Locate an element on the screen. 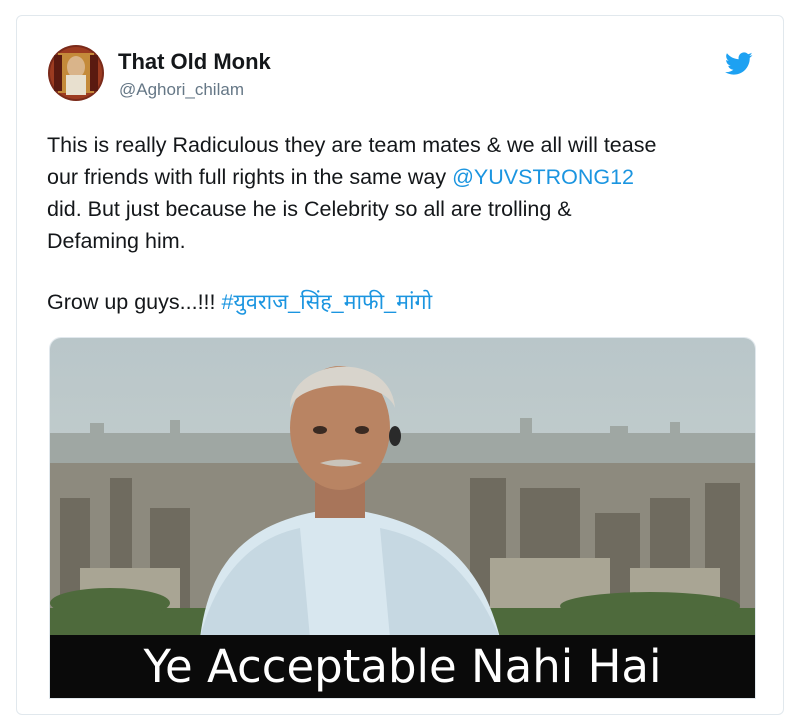 The width and height of the screenshot is (800, 715). avatar is located at coordinates (76, 73).